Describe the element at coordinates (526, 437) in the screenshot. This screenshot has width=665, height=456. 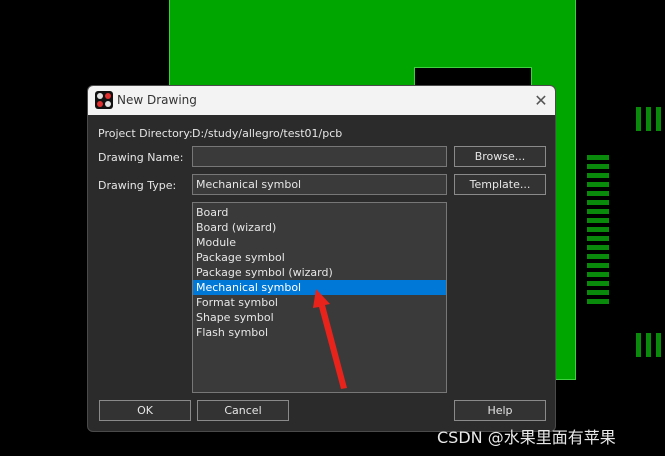
I see `csdn-watermark: CSDN @水果里面有苹果` at that location.